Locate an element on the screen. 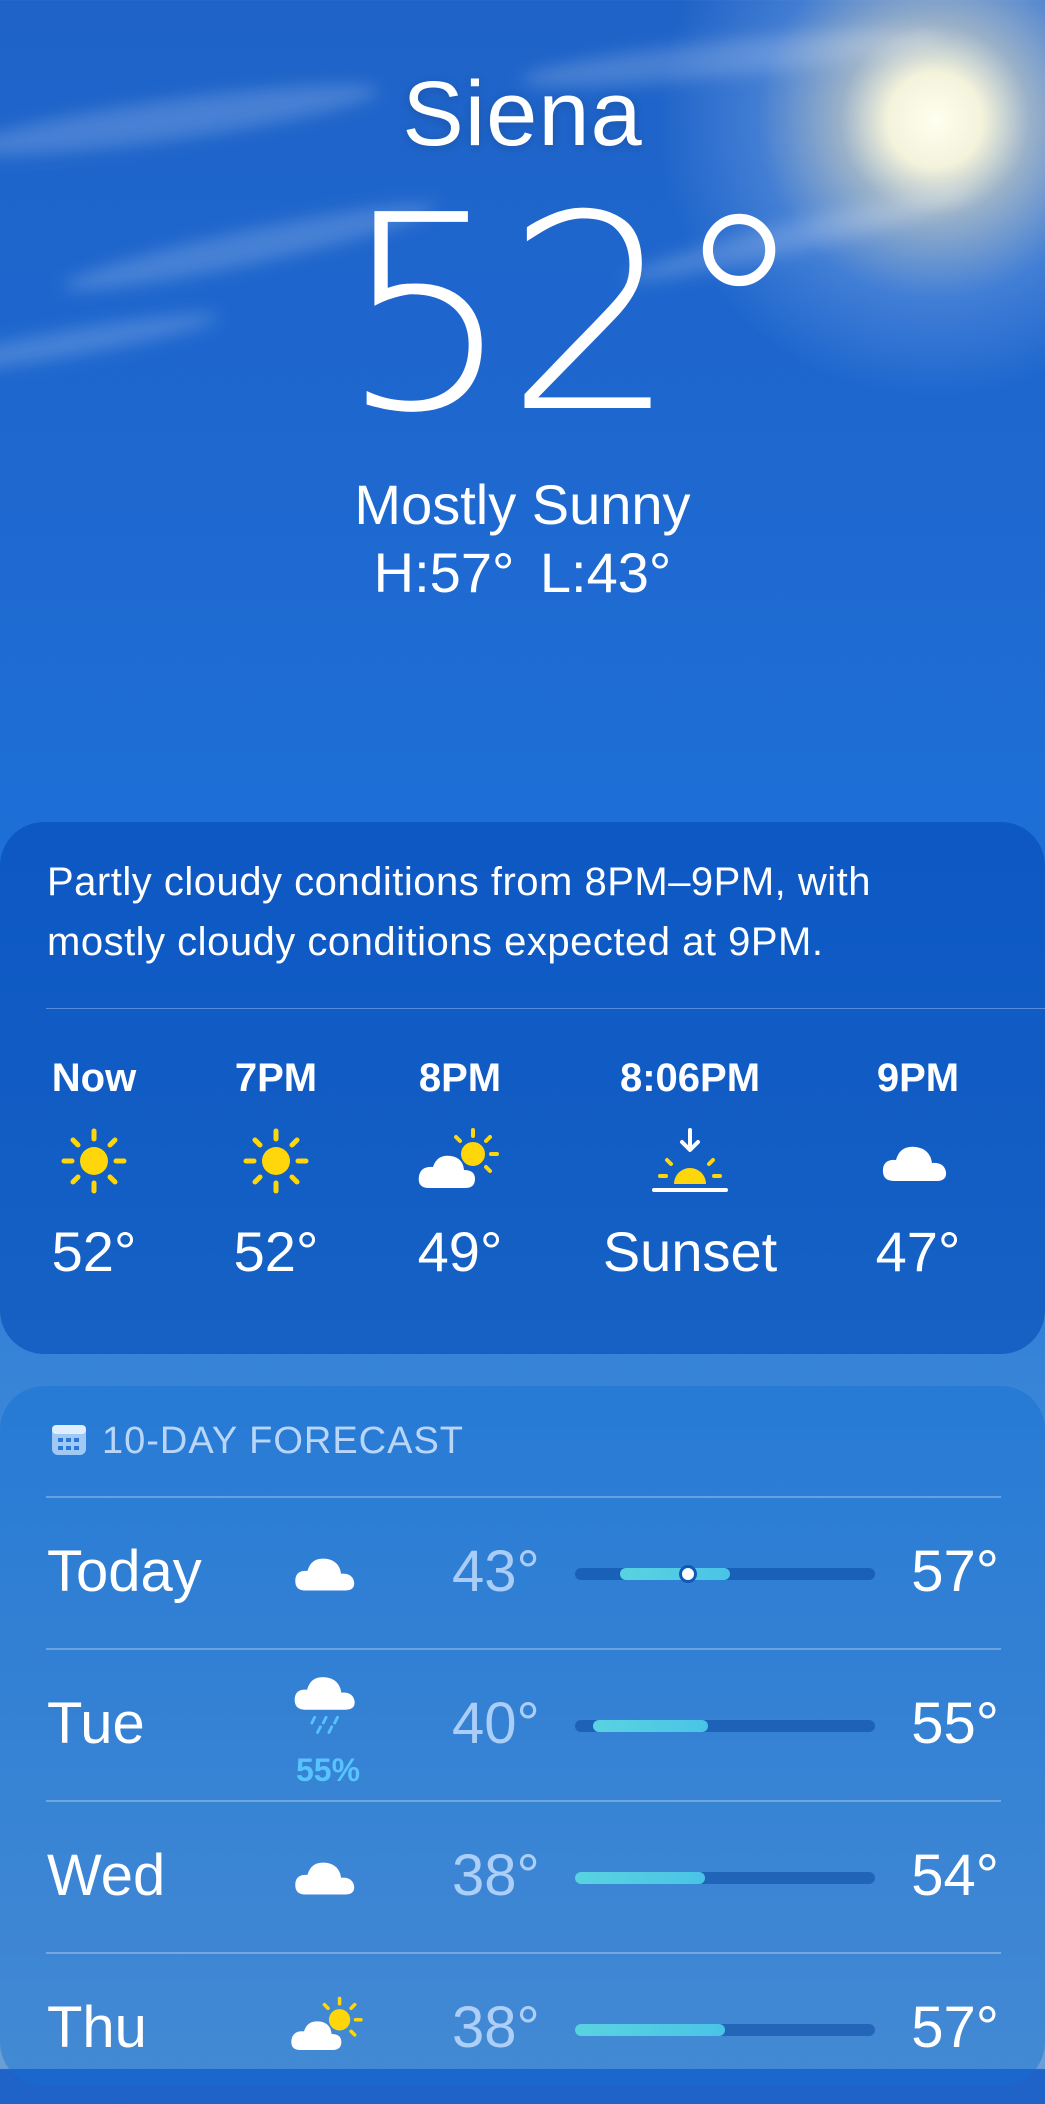  current-temperature-wrap: 52° is located at coordinates (573, 314).